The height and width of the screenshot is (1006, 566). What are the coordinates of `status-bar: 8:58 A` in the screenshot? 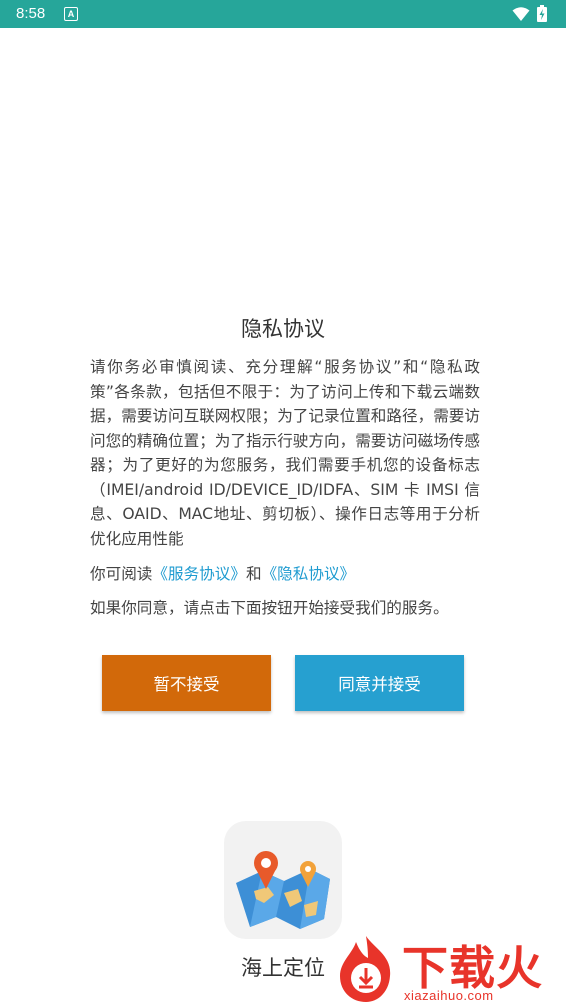 It's located at (283, 14).